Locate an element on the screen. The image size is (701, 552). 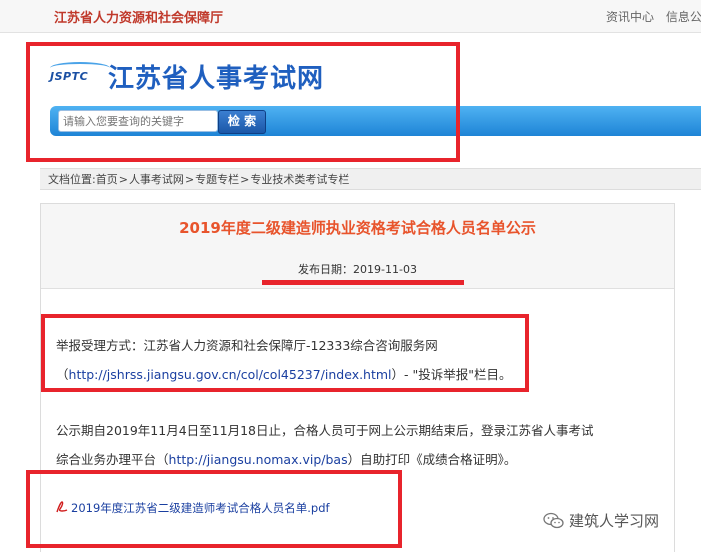
highlight-underline-date is located at coordinates (363, 282).